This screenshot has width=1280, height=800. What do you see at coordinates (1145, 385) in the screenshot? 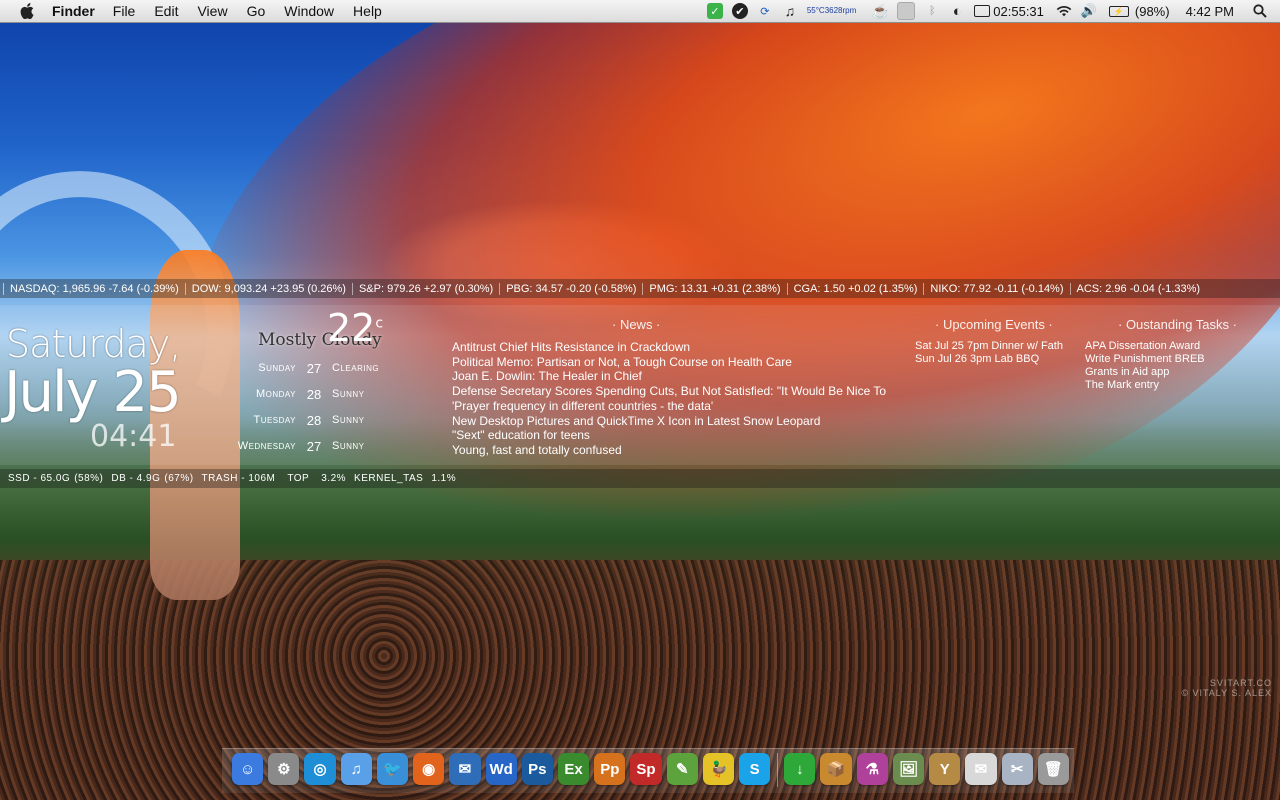
I see `task-item: The Mark entry` at bounding box center [1145, 385].